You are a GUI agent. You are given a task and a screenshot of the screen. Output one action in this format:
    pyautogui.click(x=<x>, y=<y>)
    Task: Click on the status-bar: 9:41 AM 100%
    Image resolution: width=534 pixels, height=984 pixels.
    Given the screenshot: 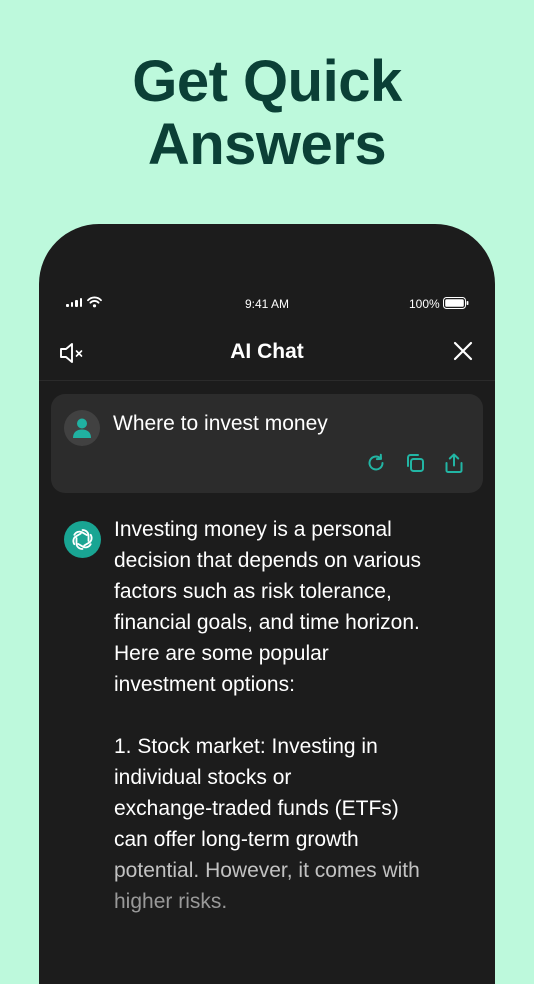 What is the action you would take?
    pyautogui.click(x=267, y=304)
    